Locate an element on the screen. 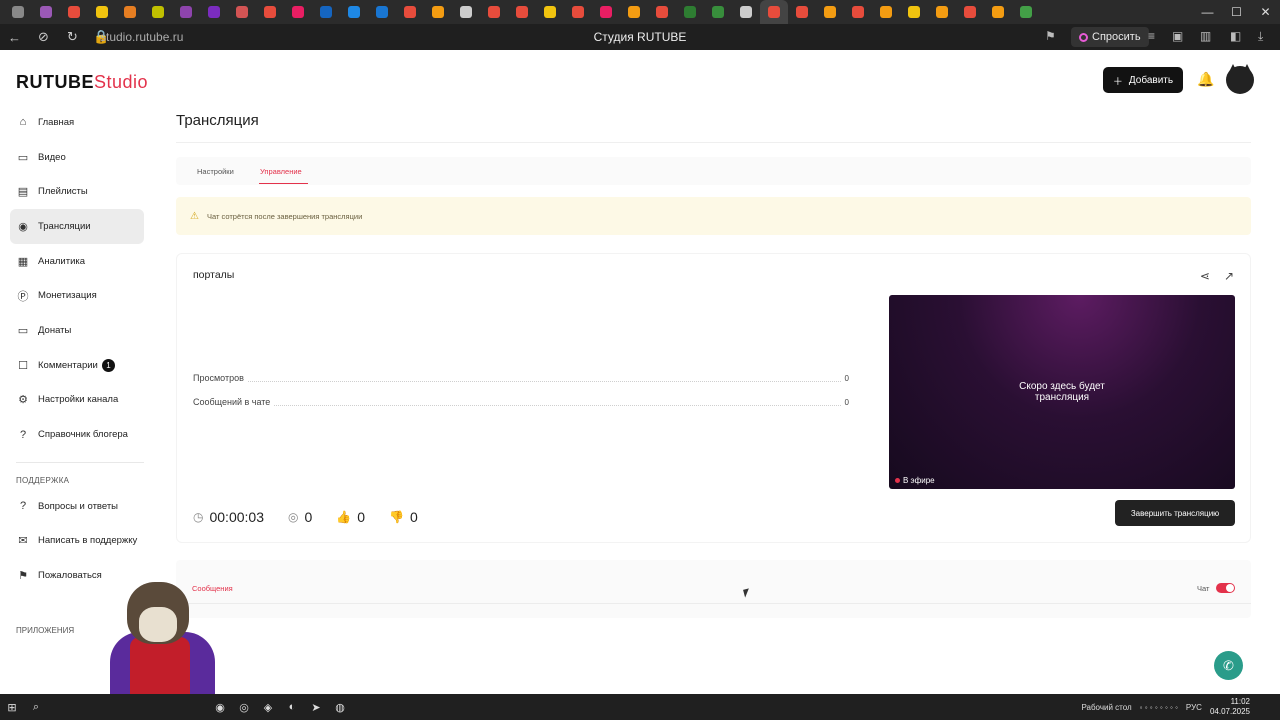 The image size is (1280, 720). sidebar-item-broadcast: ◉ Трансляции is located at coordinates (77, 226).